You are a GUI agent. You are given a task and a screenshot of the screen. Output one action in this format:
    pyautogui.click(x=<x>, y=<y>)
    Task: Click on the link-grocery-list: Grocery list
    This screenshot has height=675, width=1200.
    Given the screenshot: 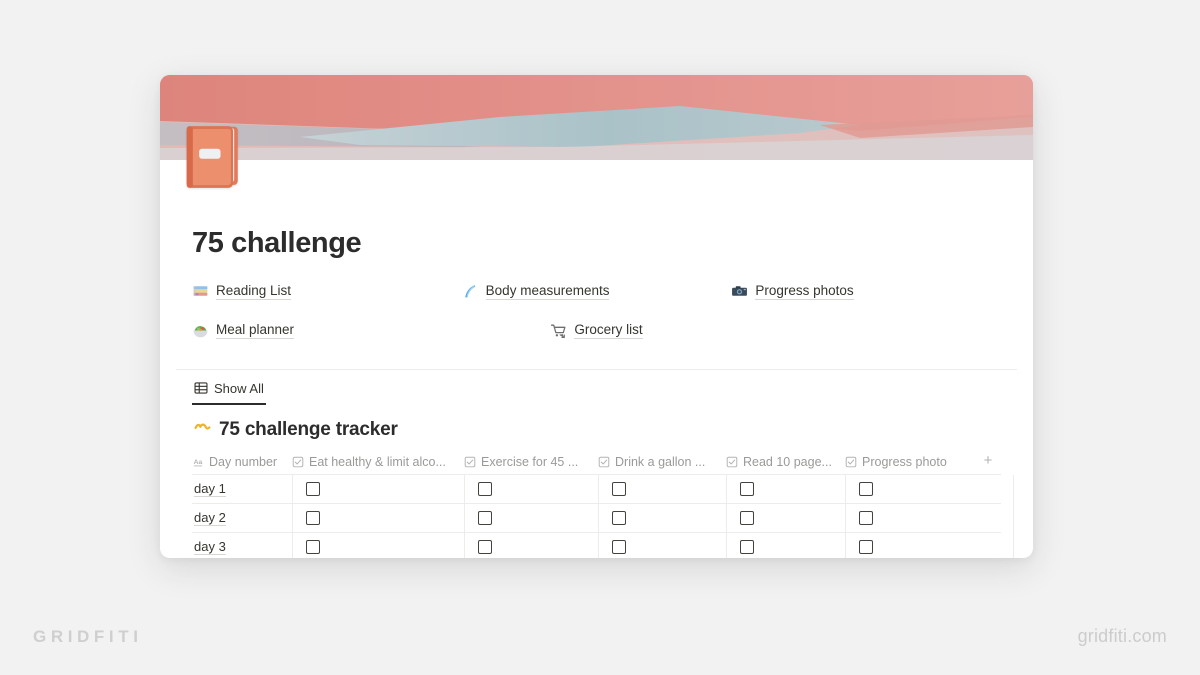 What is the action you would take?
    pyautogui.click(x=597, y=330)
    